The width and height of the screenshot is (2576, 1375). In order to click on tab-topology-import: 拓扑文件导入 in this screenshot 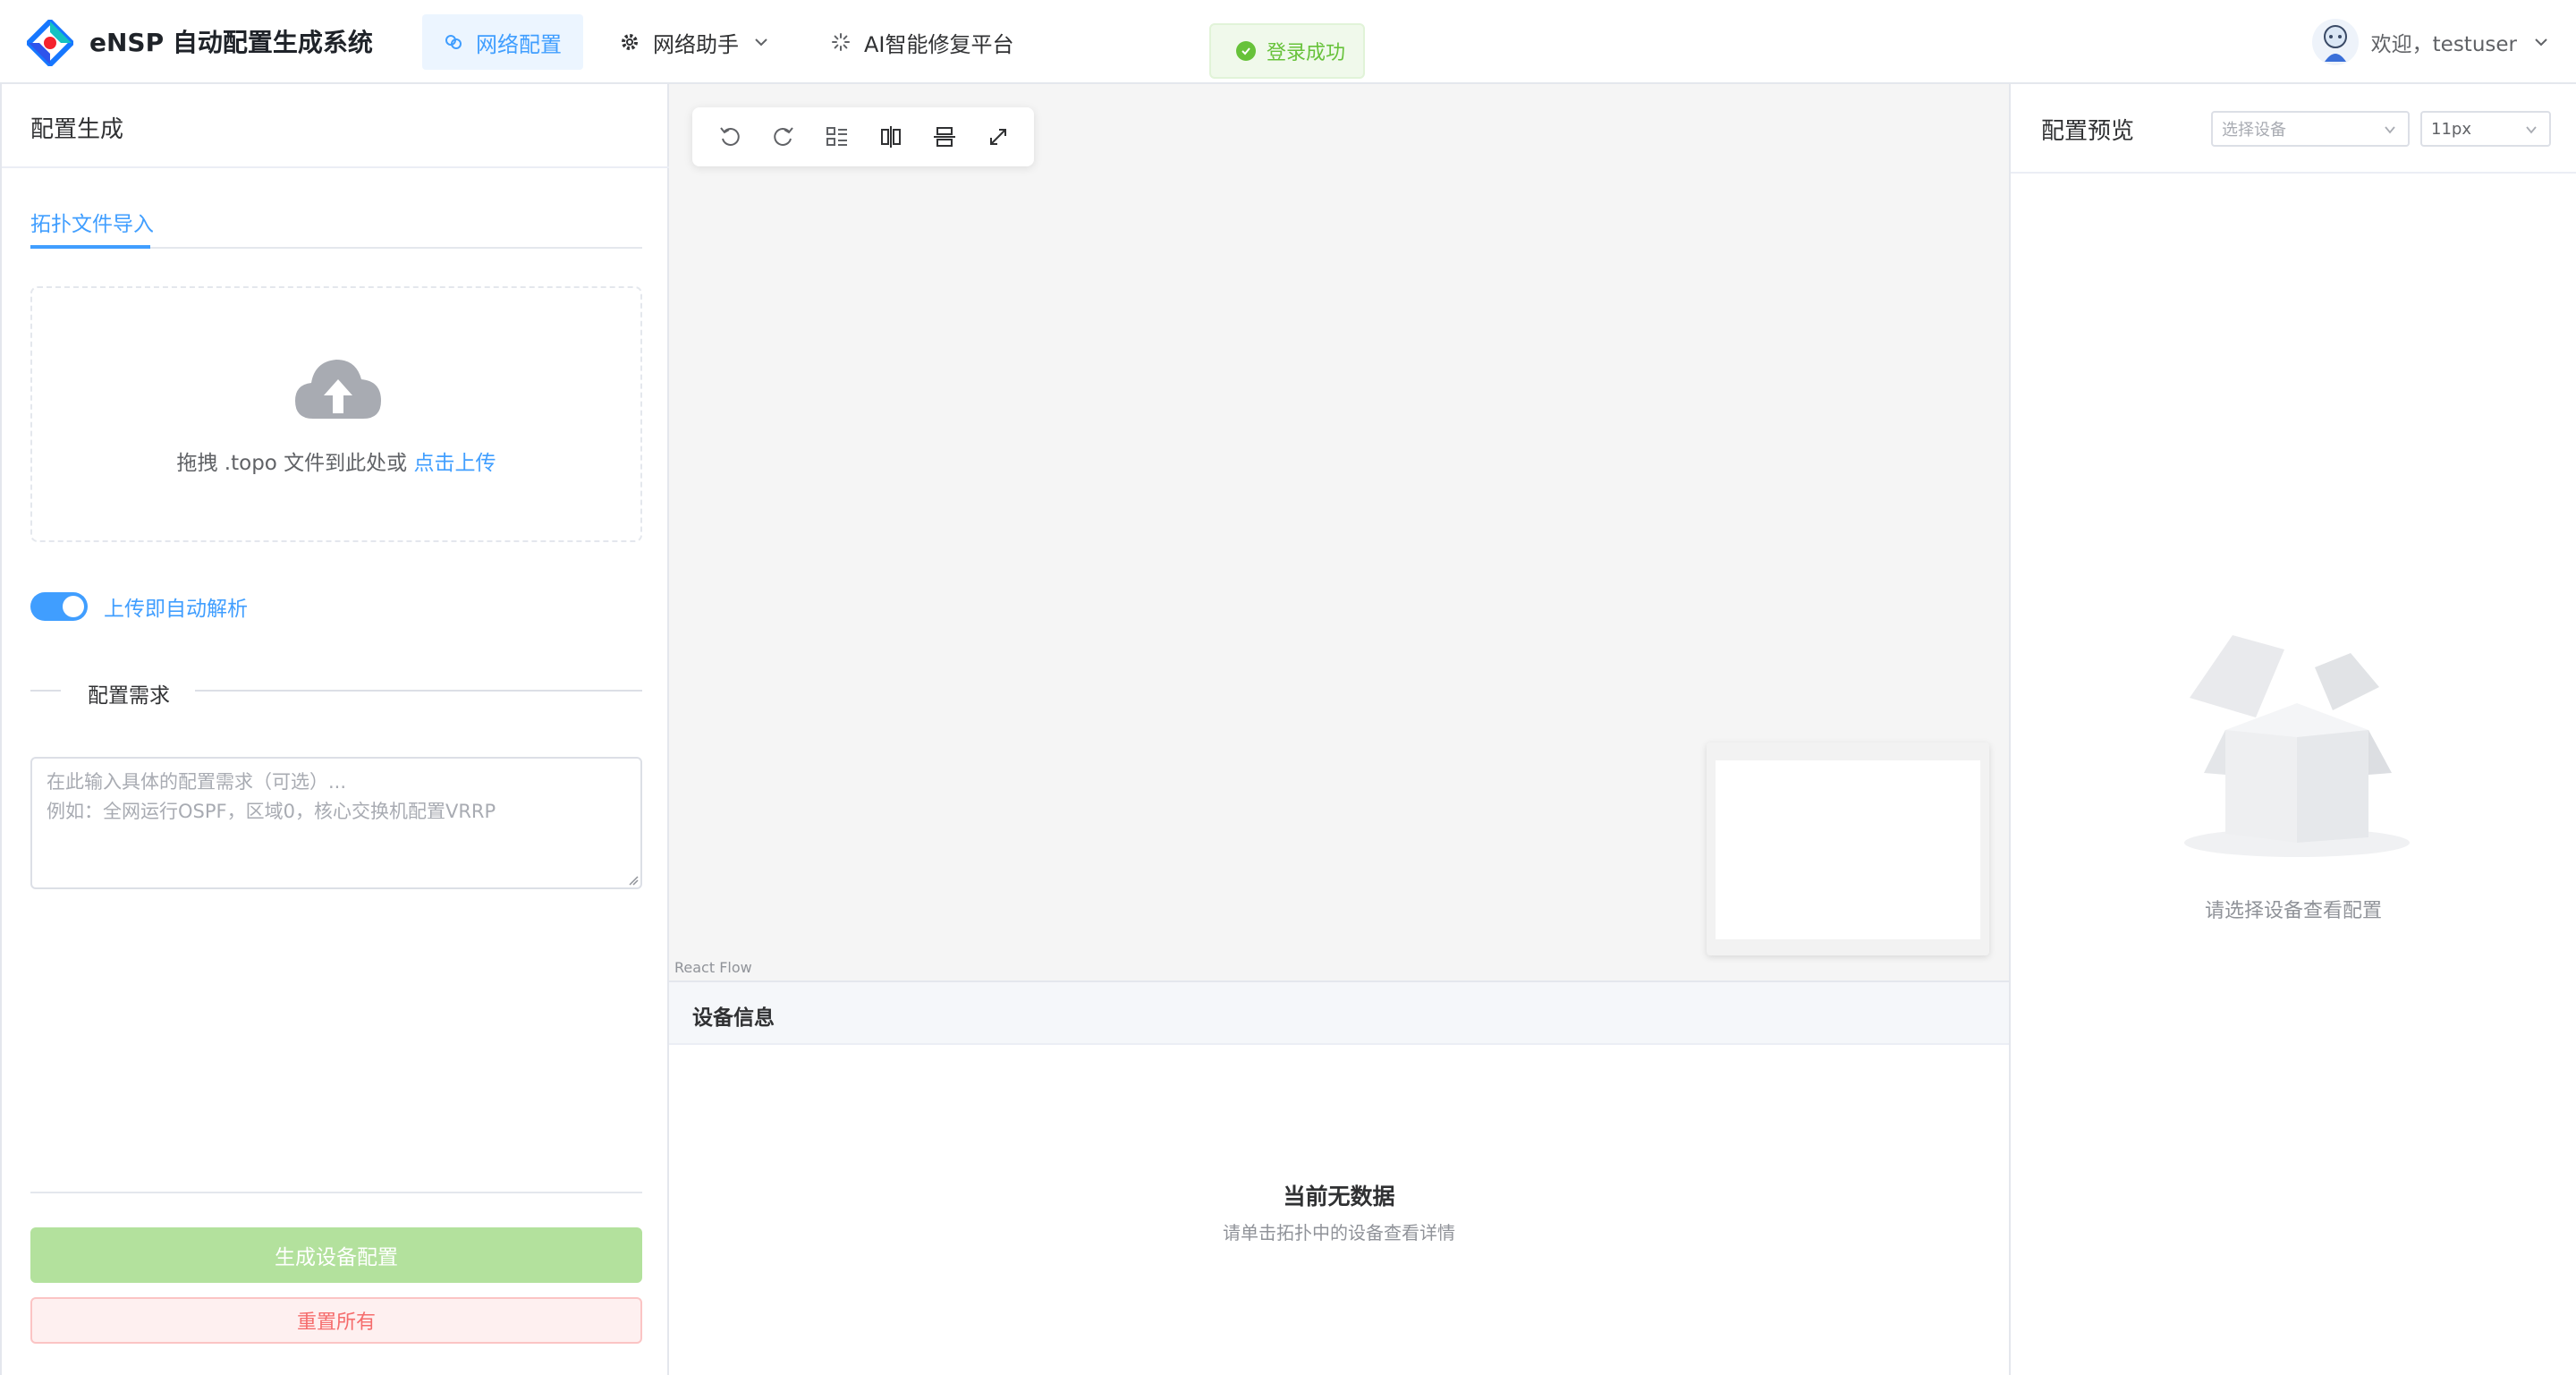, I will do `click(92, 228)`.